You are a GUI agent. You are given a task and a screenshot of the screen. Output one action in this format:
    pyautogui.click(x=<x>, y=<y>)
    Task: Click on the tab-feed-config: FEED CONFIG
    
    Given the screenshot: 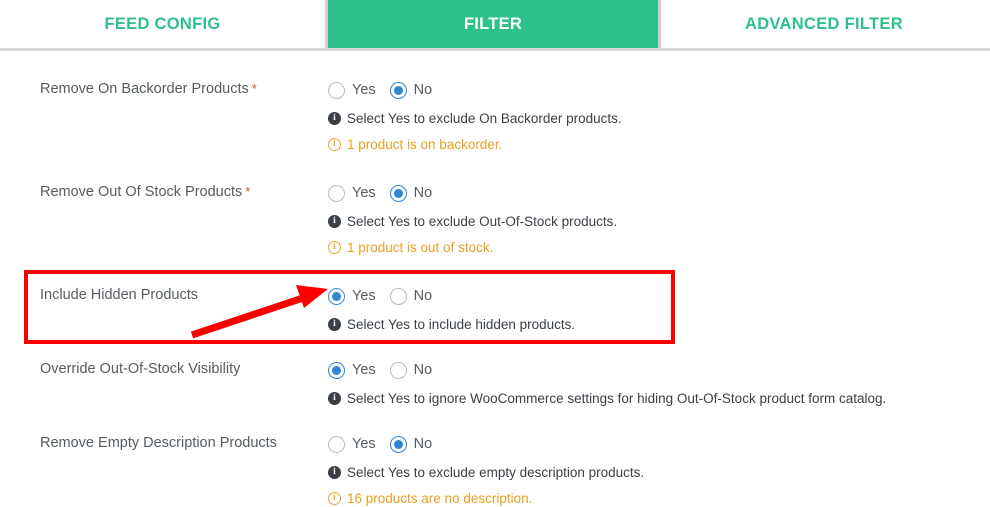 What is the action you would take?
    pyautogui.click(x=162, y=24)
    